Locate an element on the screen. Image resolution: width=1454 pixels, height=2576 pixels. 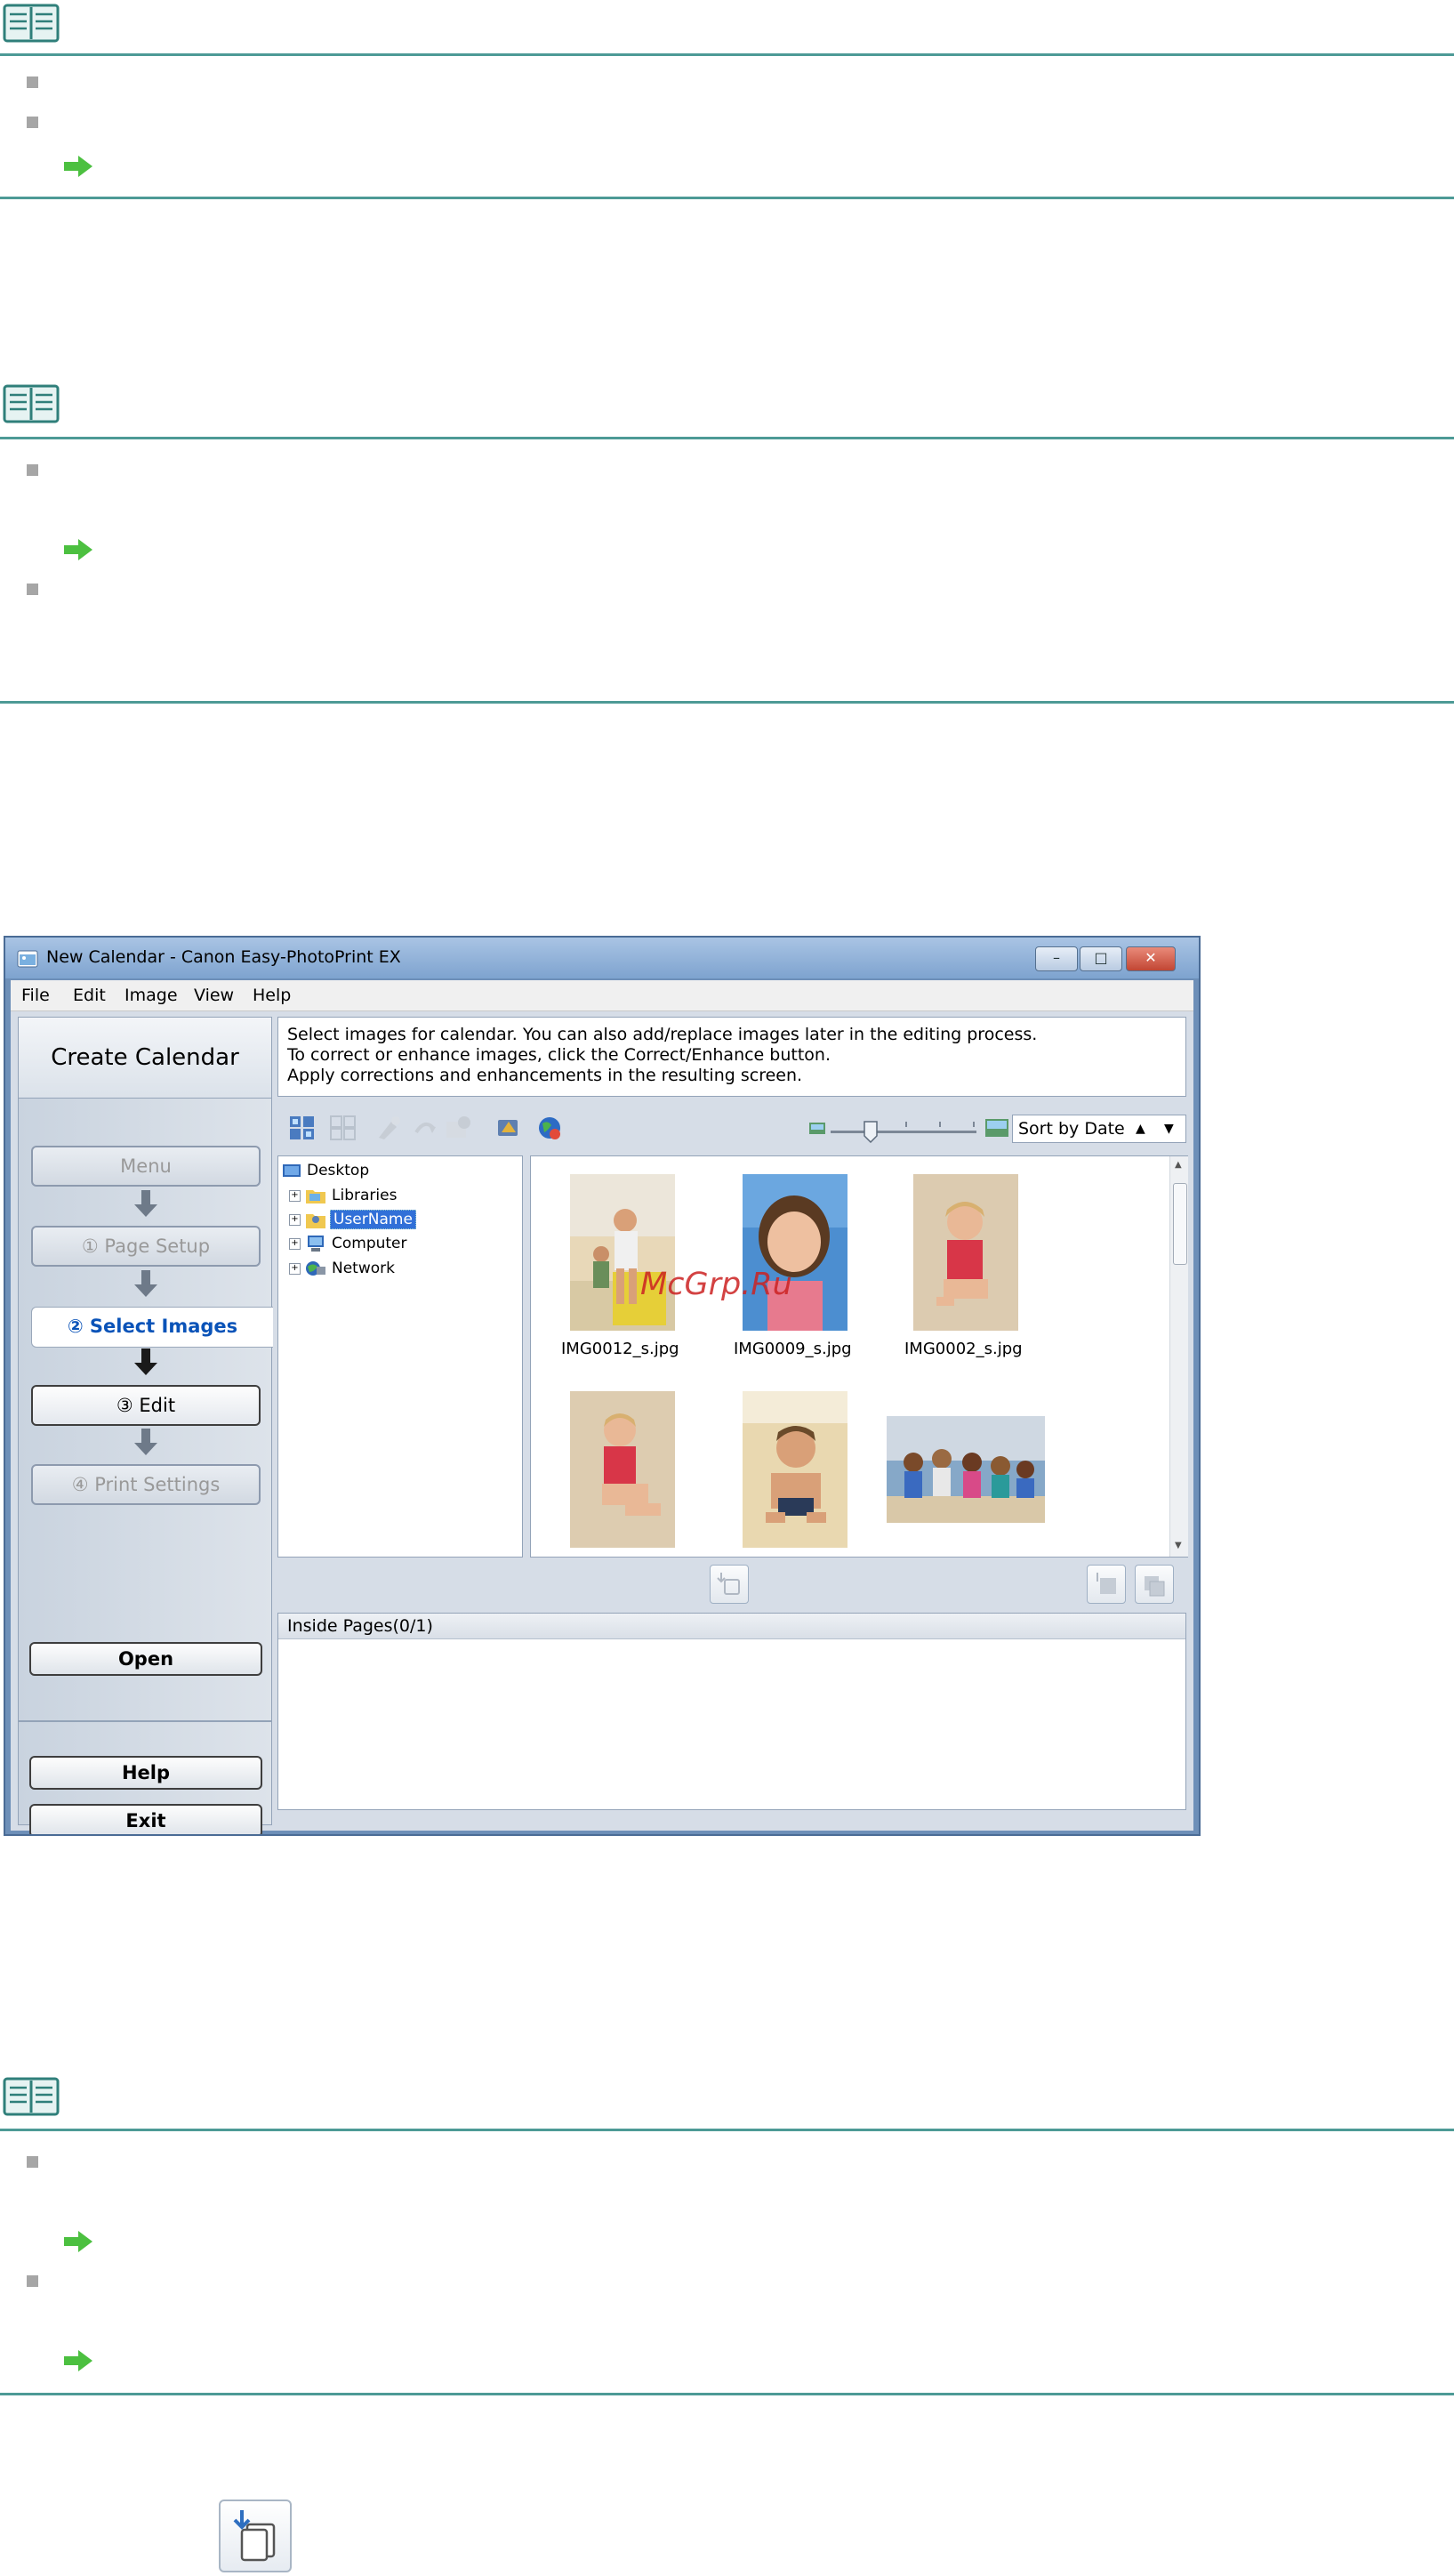
computer-icon is located at coordinates (316, 1244).